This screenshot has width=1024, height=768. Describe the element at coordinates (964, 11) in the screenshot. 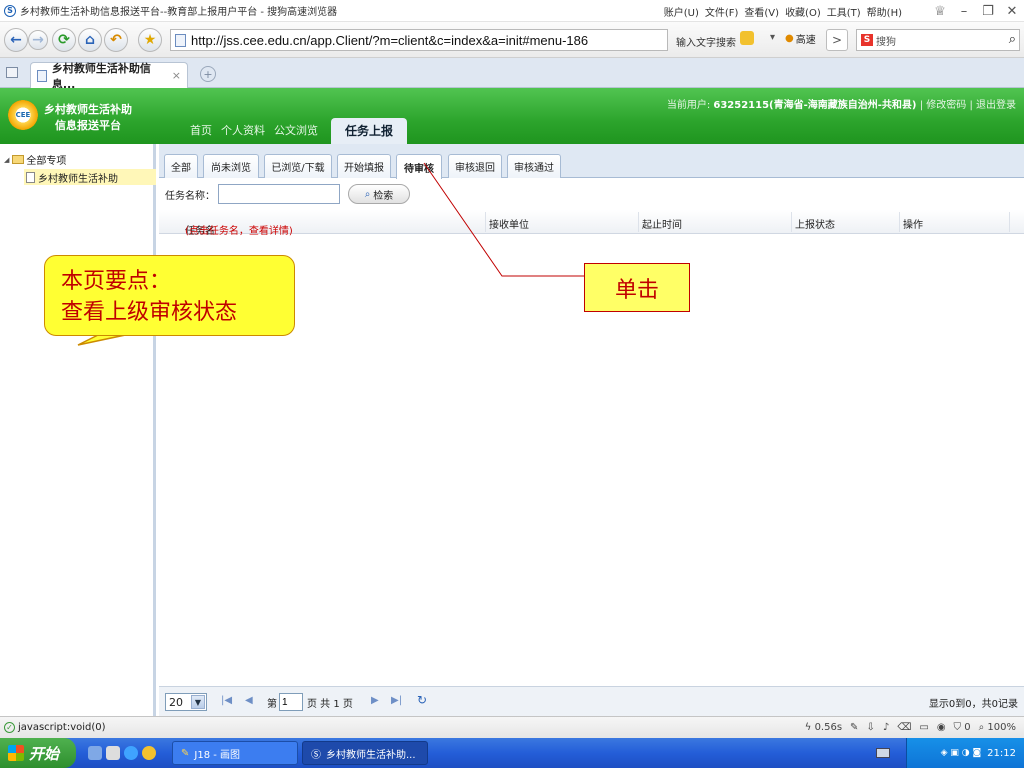

I see `minimize-icon: –` at that location.